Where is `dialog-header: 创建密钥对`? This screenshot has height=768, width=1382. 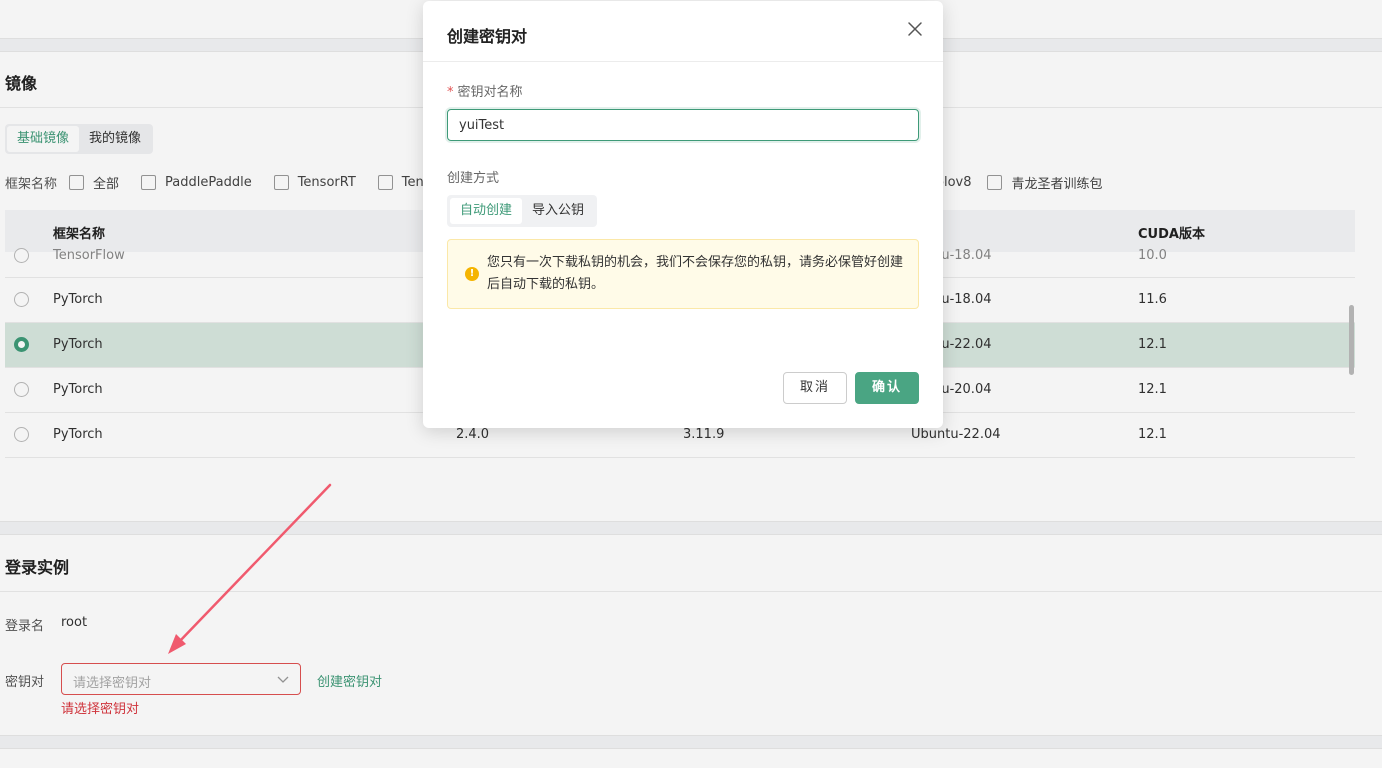
dialog-header: 创建密钥对 is located at coordinates (683, 31).